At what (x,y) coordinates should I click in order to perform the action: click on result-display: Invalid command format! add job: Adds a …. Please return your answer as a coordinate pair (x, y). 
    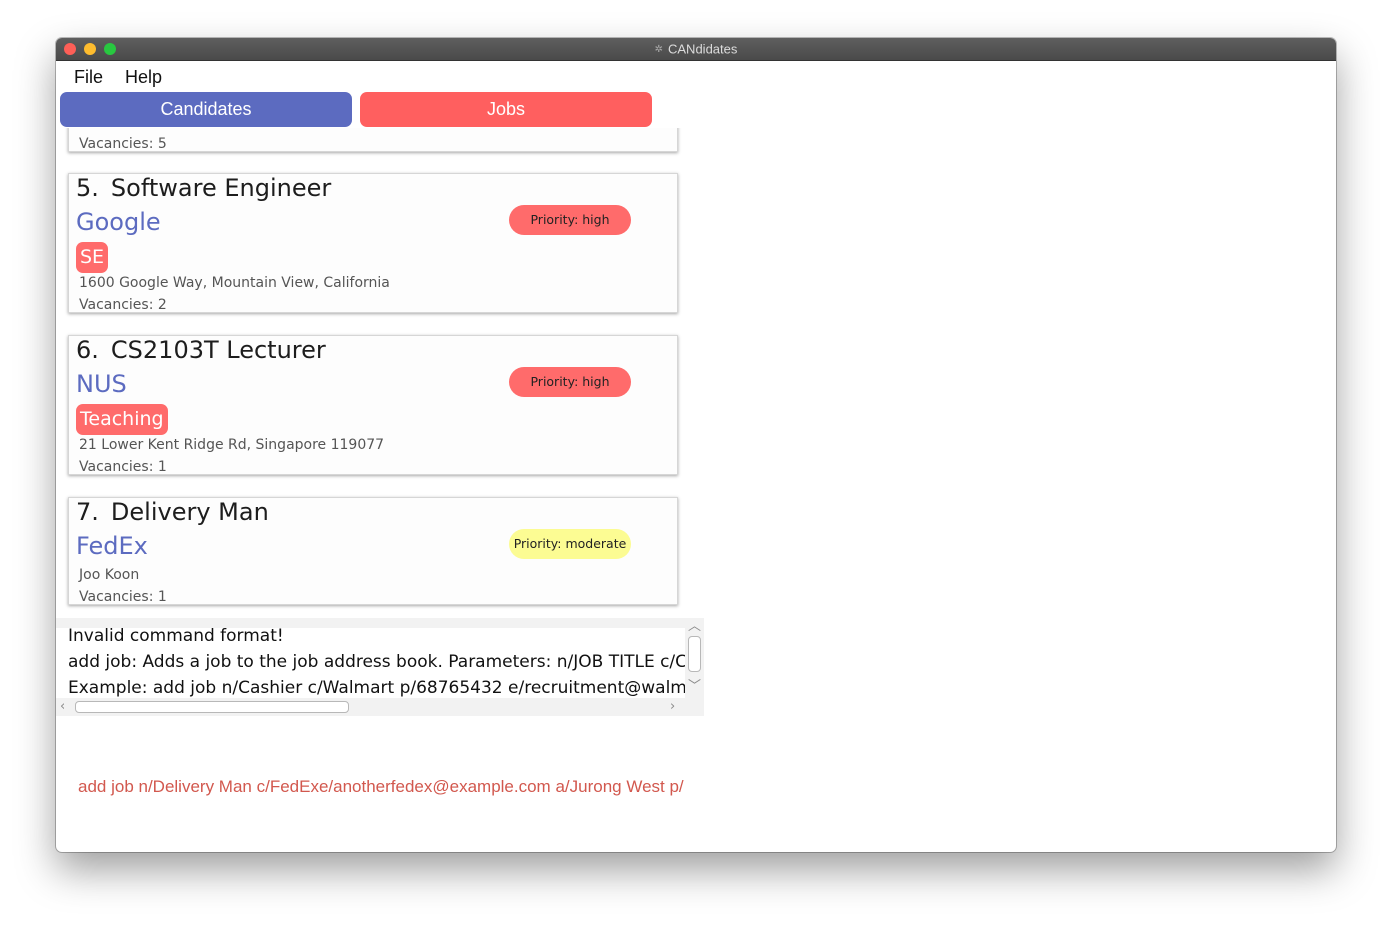
    Looking at the image, I should click on (380, 667).